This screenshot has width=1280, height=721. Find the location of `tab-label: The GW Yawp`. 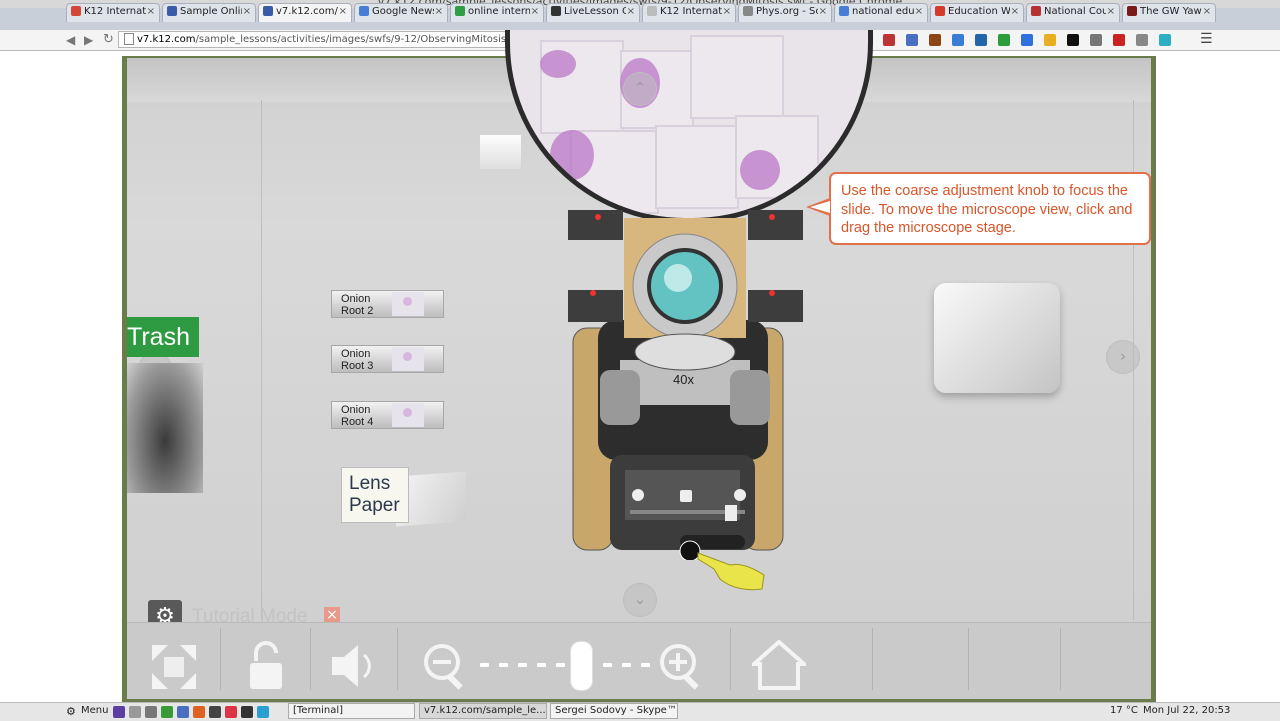

tab-label: The GW Yawp is located at coordinates (1171, 11).